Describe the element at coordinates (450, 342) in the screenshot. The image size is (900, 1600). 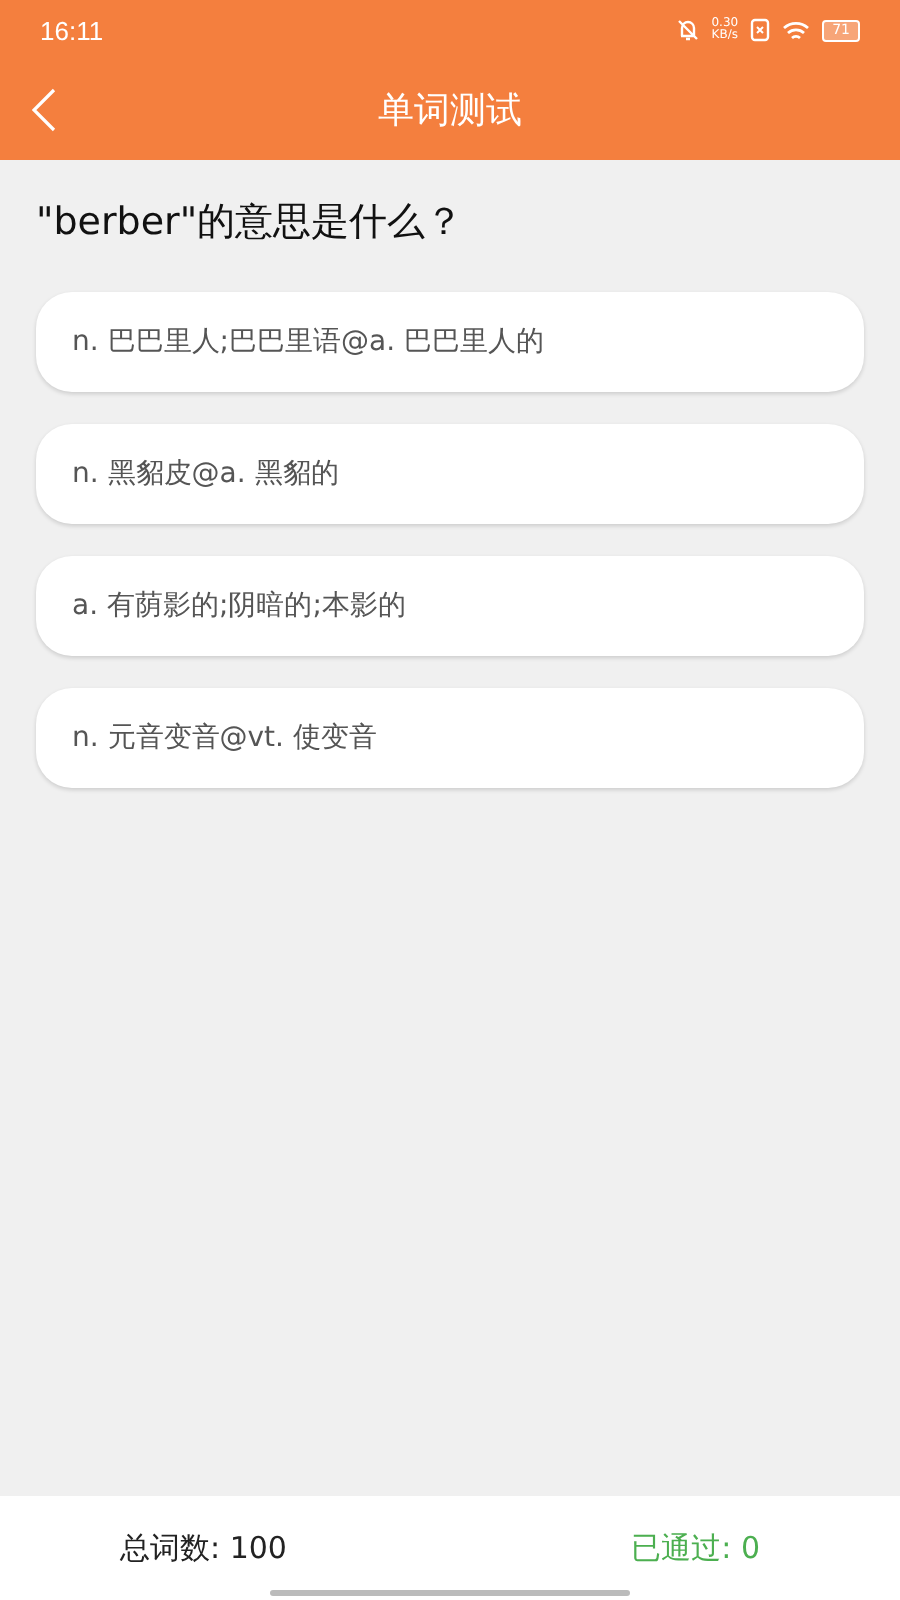
I see `answer-option: n. 巴巴里人;巴巴里语@a. 巴巴里人的` at that location.